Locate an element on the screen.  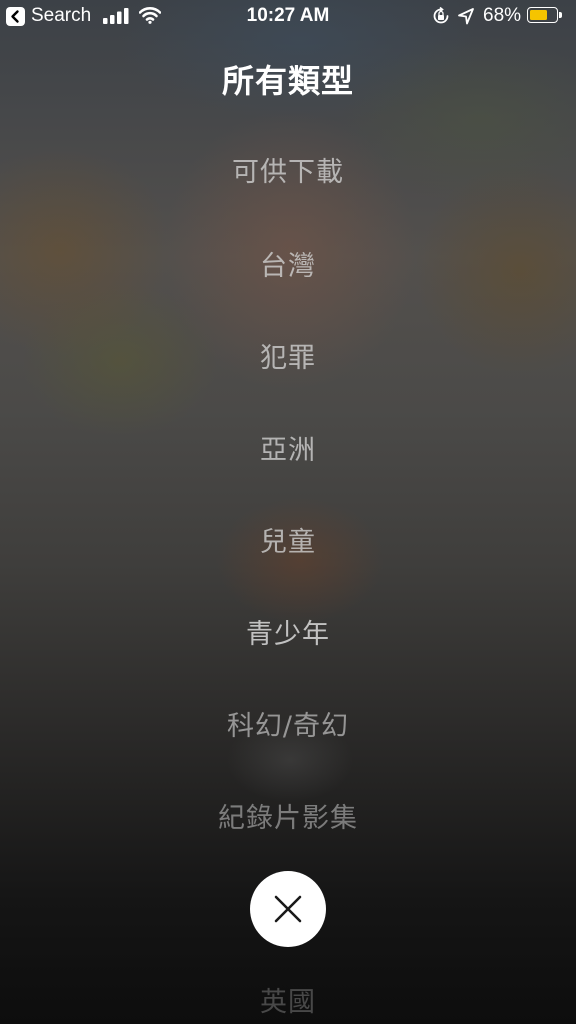
genre-item-docuseries: 紀錄片影集 is located at coordinates (288, 815).